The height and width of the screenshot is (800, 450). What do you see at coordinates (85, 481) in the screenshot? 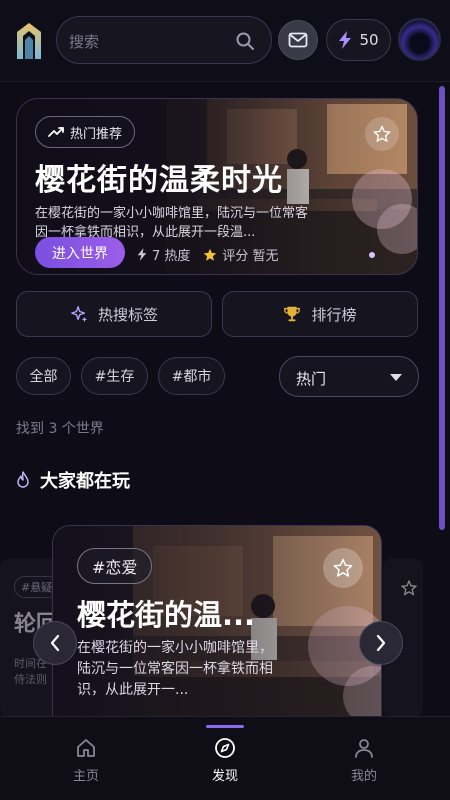
I see `section-title: 大家都在玩` at bounding box center [85, 481].